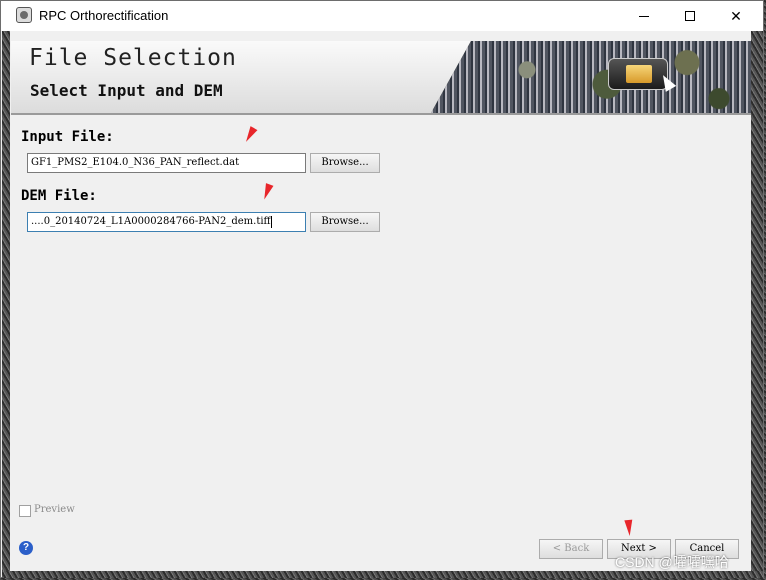 This screenshot has width=766, height=580. Describe the element at coordinates (672, 562) in the screenshot. I see `watermark-text: CSDN @嚯嚯嘿哈` at that location.